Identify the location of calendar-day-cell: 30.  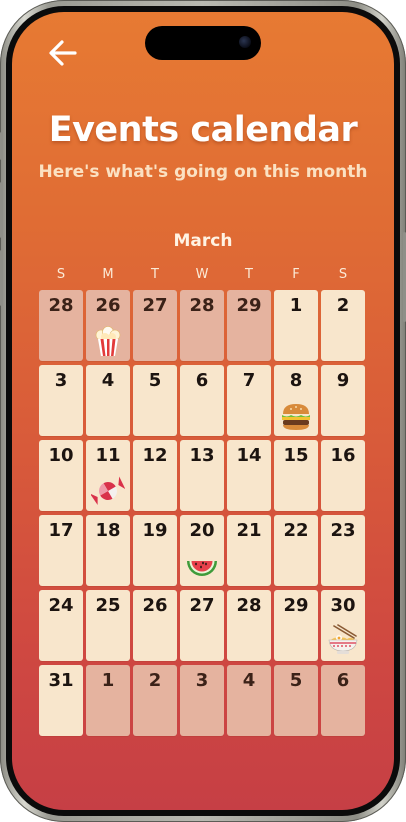
(343, 625).